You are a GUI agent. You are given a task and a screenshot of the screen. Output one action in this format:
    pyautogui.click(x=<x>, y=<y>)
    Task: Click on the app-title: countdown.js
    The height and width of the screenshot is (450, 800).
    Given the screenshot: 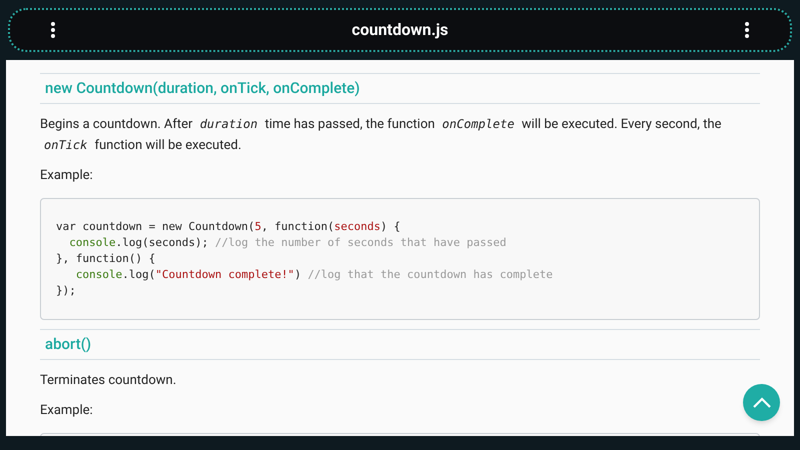 What is the action you would take?
    pyautogui.click(x=400, y=30)
    